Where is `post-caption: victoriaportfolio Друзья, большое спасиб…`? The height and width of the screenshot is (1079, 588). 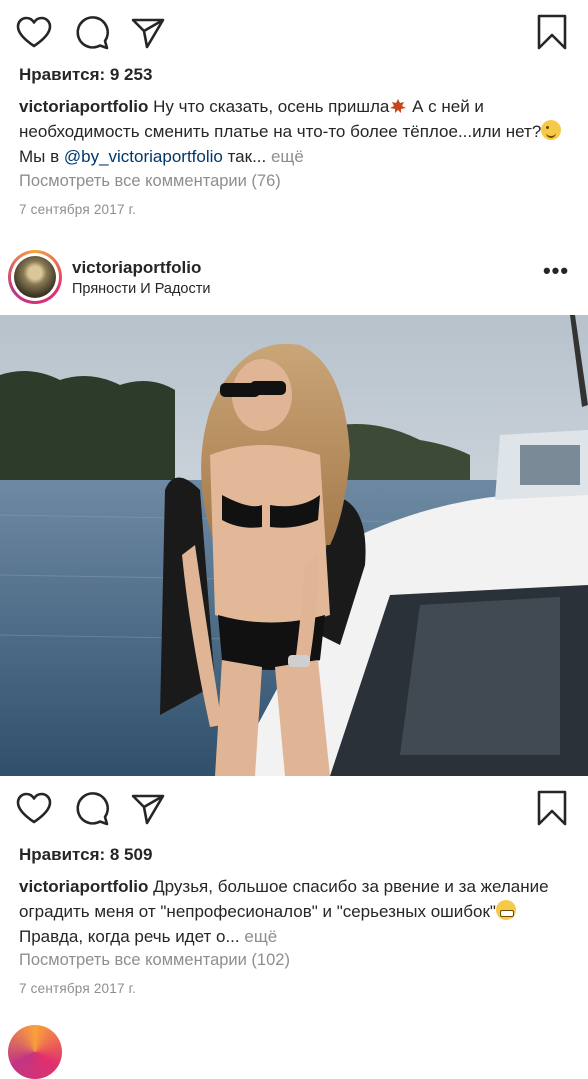 post-caption: victoriaportfolio Друзья, большое спасиб… is located at coordinates (294, 911).